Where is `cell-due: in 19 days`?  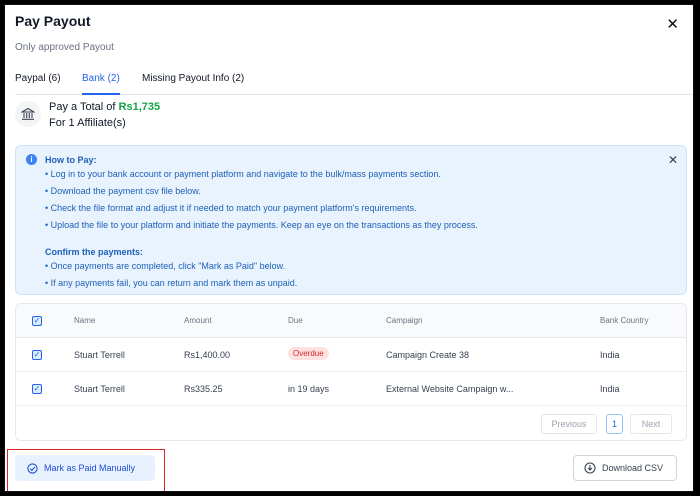
cell-due: in 19 days is located at coordinates (309, 389).